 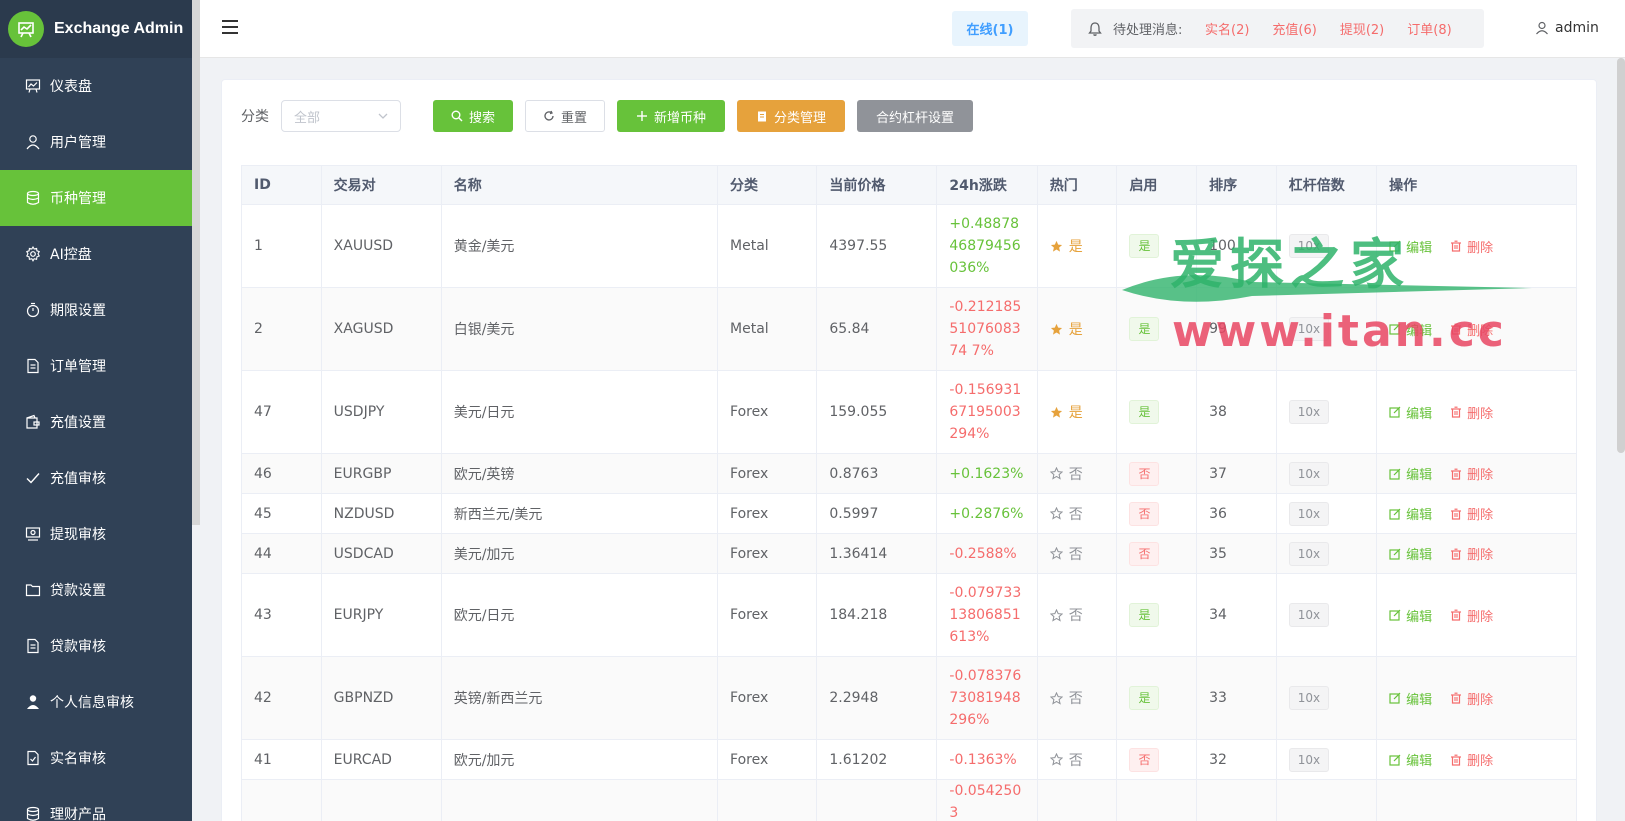 What do you see at coordinates (1218, 412) in the screenshot?
I see `cell-sort-text: 38` at bounding box center [1218, 412].